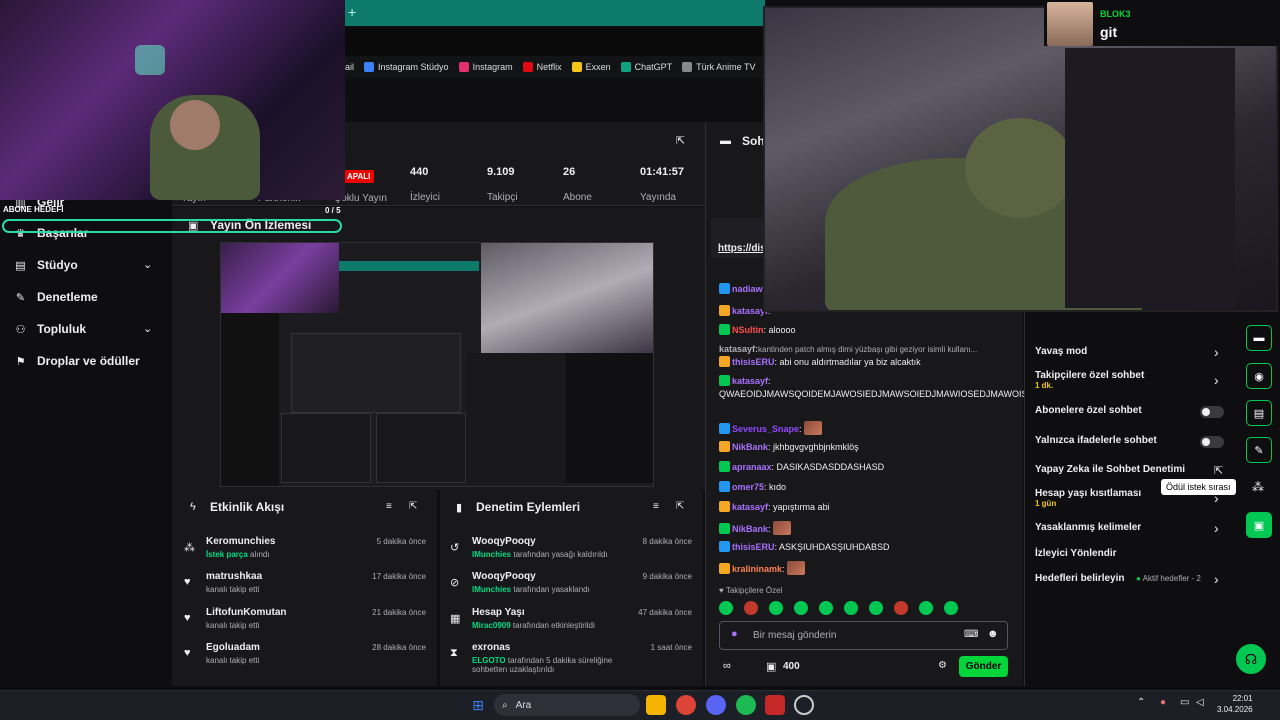 This screenshot has width=1280, height=720. Describe the element at coordinates (1088, 410) in the screenshot. I see `setting-row: Abonelere özel sohbet` at that location.